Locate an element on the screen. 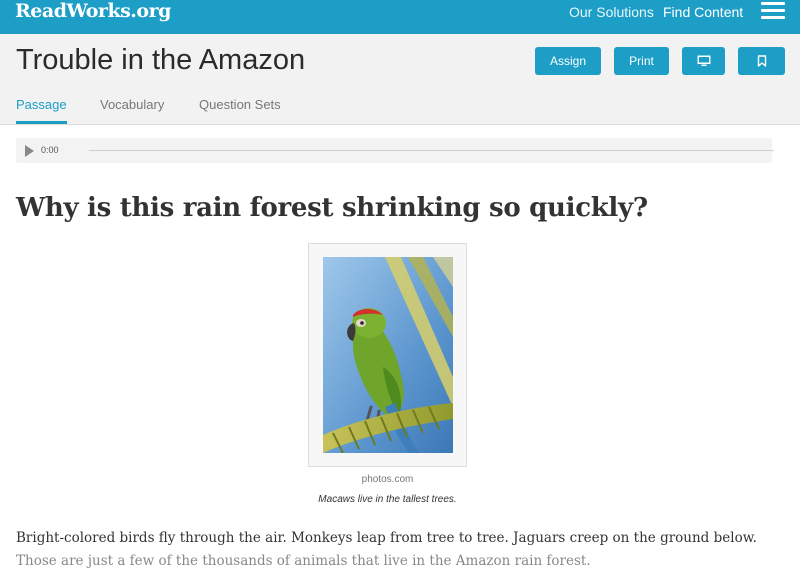 Image resolution: width=800 pixels, height=576 pixels. article-figure is located at coordinates (387, 355).